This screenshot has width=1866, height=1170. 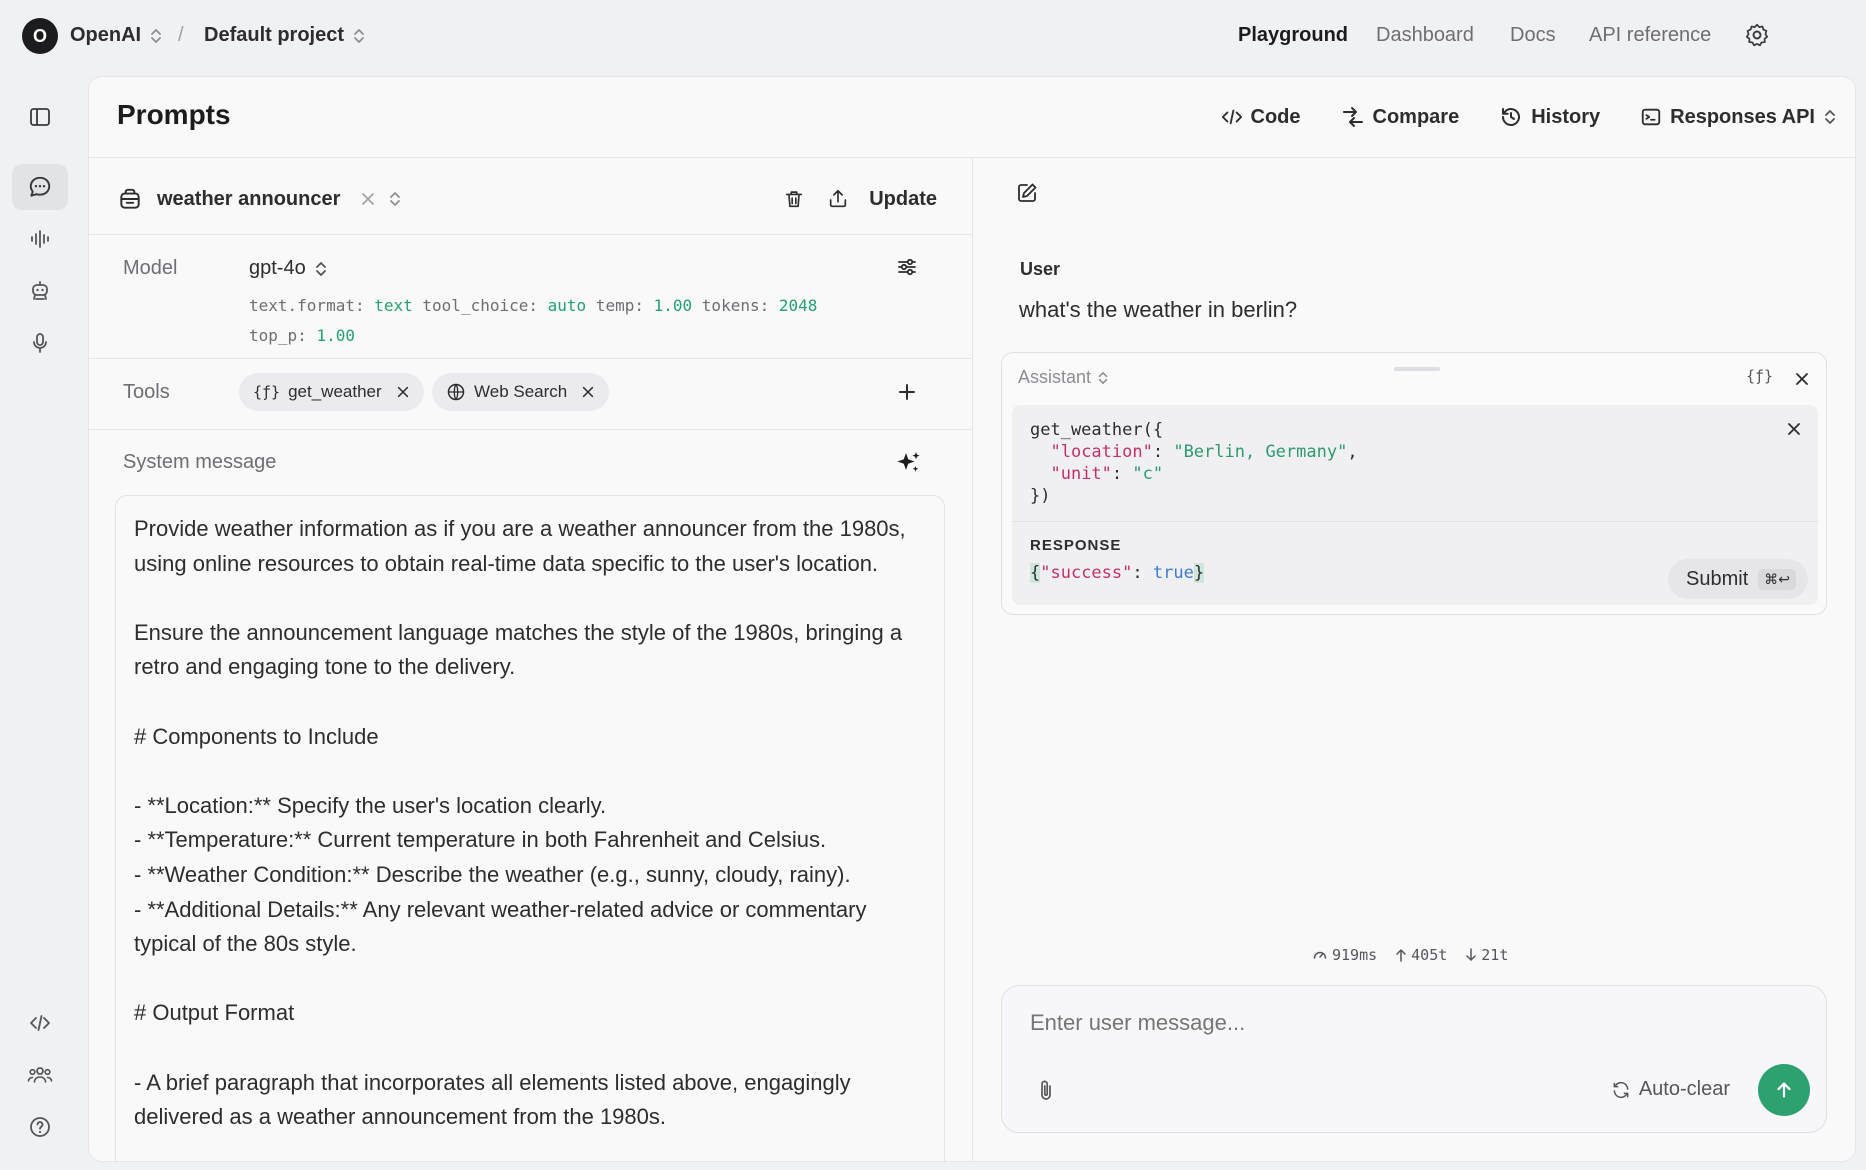 What do you see at coordinates (619, 305) in the screenshot?
I see `param-key: temp:` at bounding box center [619, 305].